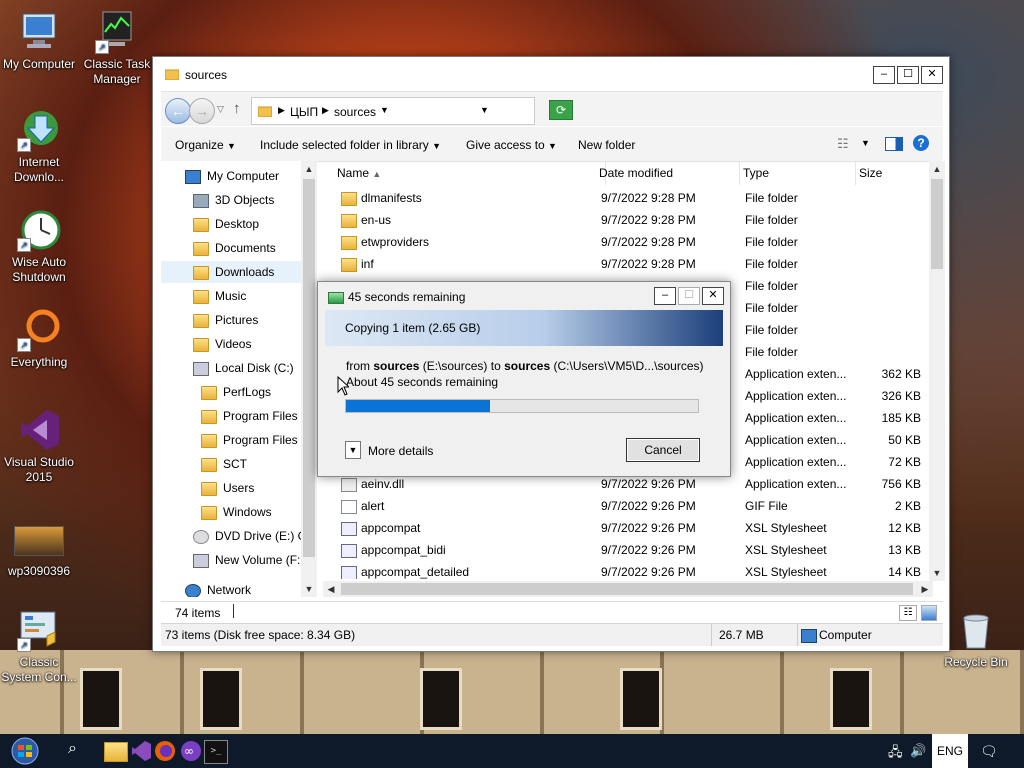 This screenshot has width=1024, height=768. Describe the element at coordinates (25, 751) in the screenshot. I see `start-button` at that location.